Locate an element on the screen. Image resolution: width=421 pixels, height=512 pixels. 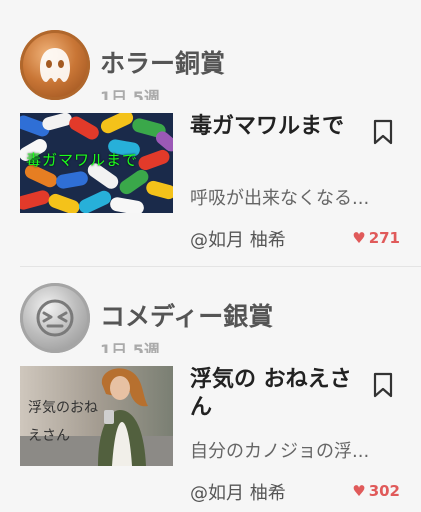
story-thumbnail: 毒ガマワルまで is located at coordinates (96, 163).